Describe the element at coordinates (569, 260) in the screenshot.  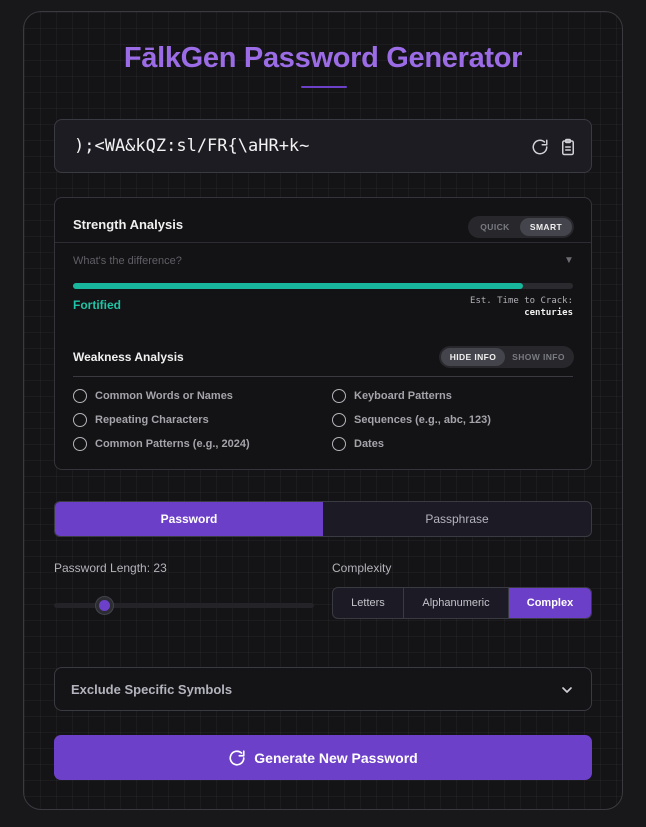
I see `caret-down-icon: ▼` at that location.